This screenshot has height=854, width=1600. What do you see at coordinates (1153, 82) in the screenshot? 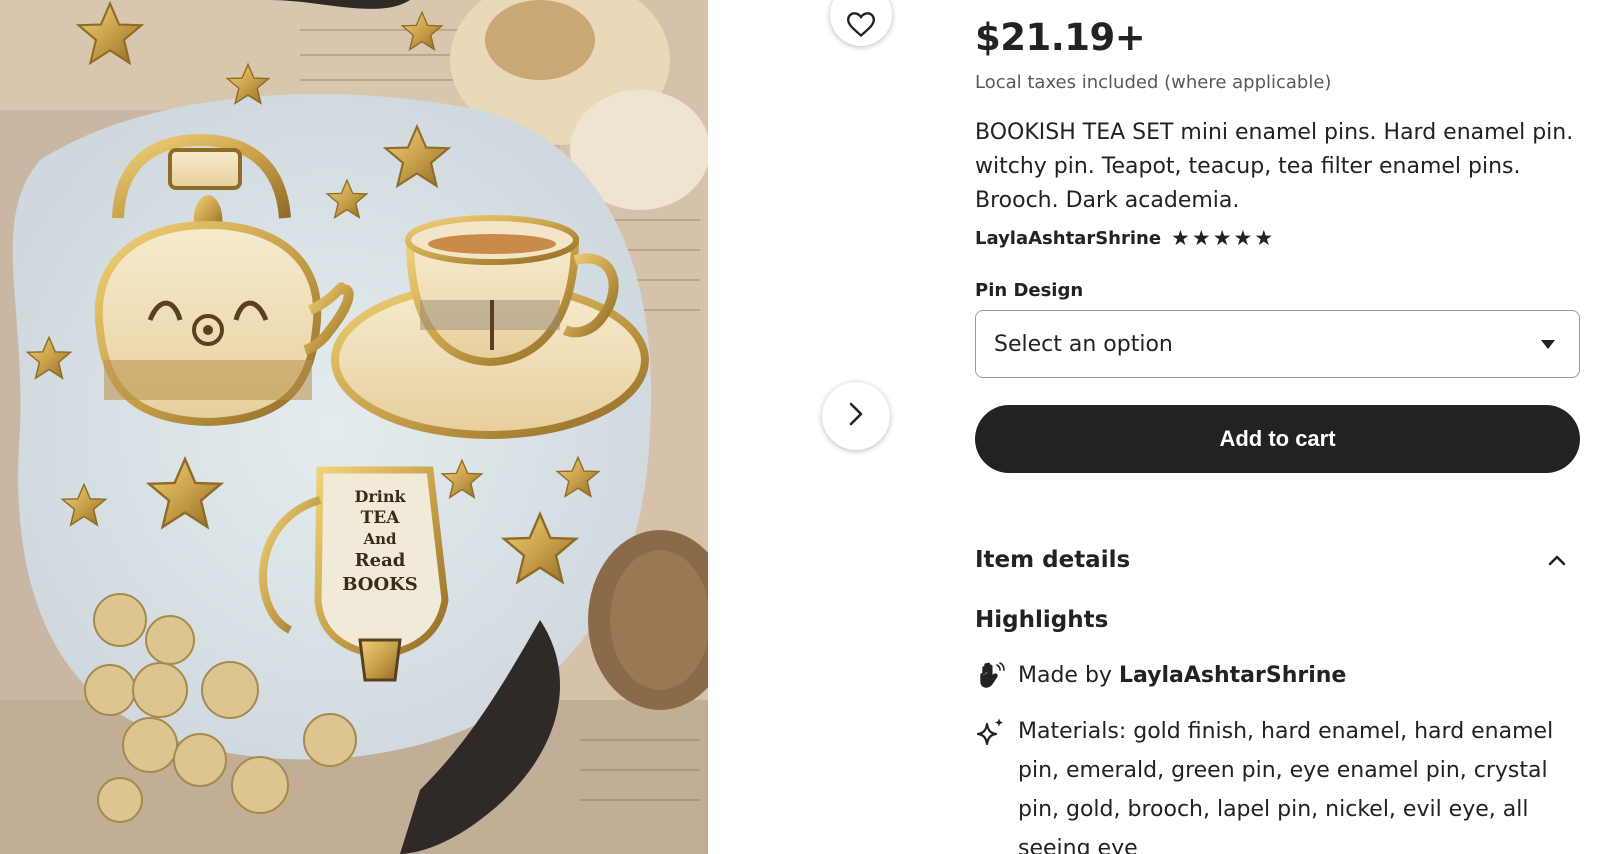
I see `tax-note: Local taxes included (where applicable)` at bounding box center [1153, 82].